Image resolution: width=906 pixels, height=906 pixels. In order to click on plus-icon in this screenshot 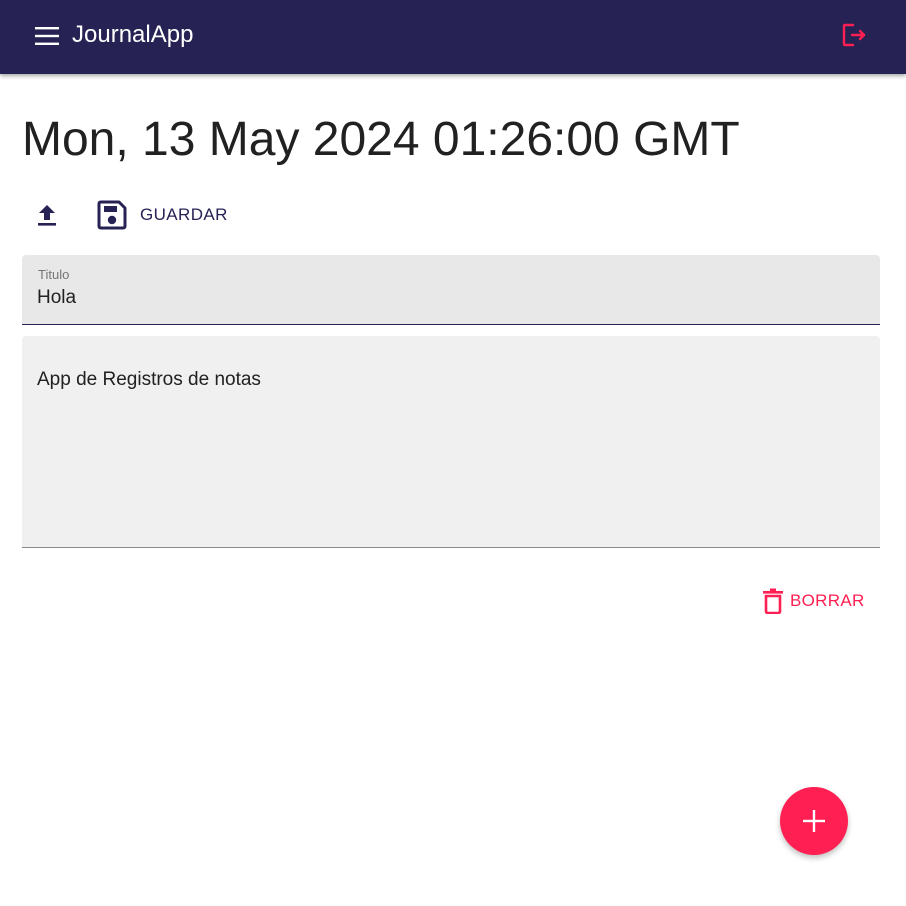, I will do `click(814, 821)`.